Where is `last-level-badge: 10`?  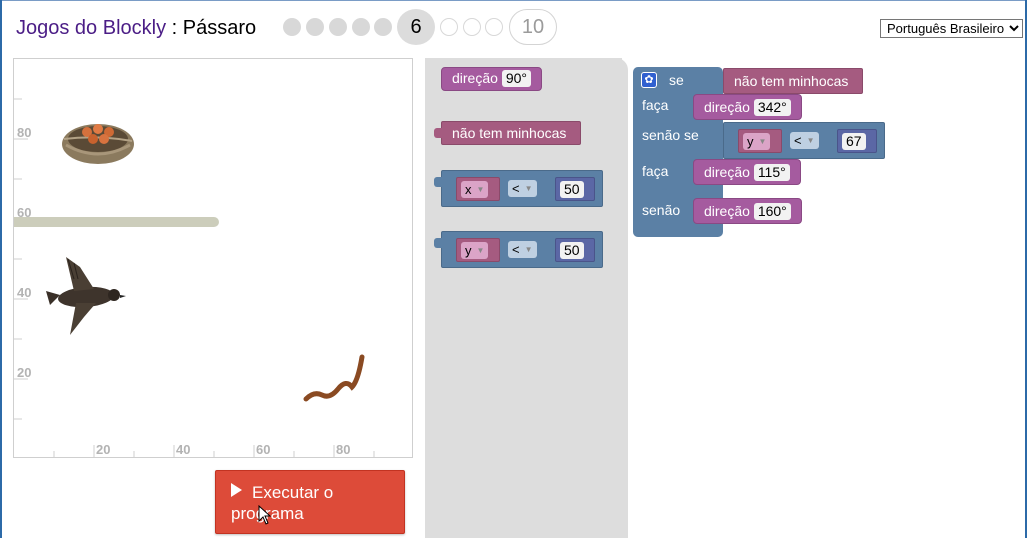
last-level-badge: 10 is located at coordinates (533, 27).